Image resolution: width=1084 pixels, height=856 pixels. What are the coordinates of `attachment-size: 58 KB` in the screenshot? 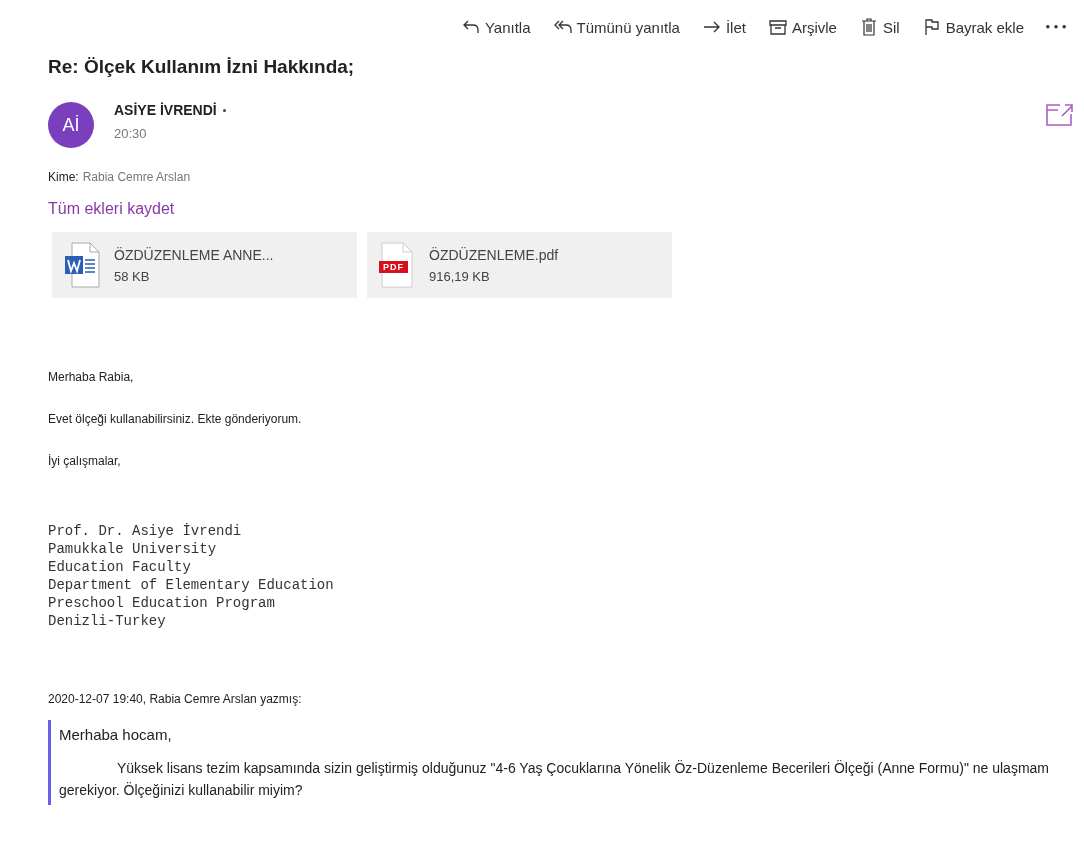 It's located at (132, 276).